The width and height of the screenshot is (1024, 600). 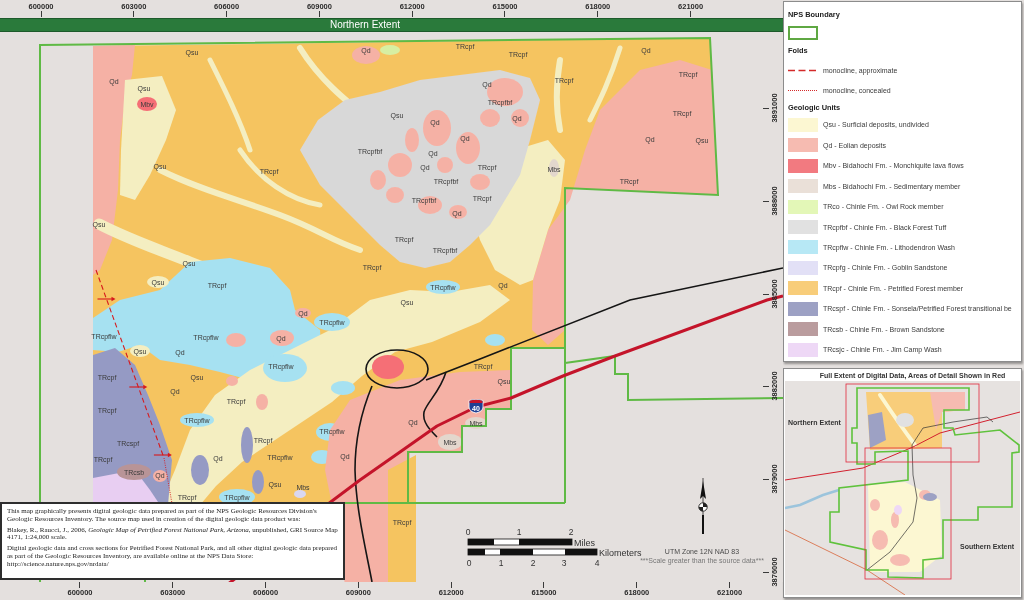 I want to click on dashed-line-icon, so click(x=803, y=70).